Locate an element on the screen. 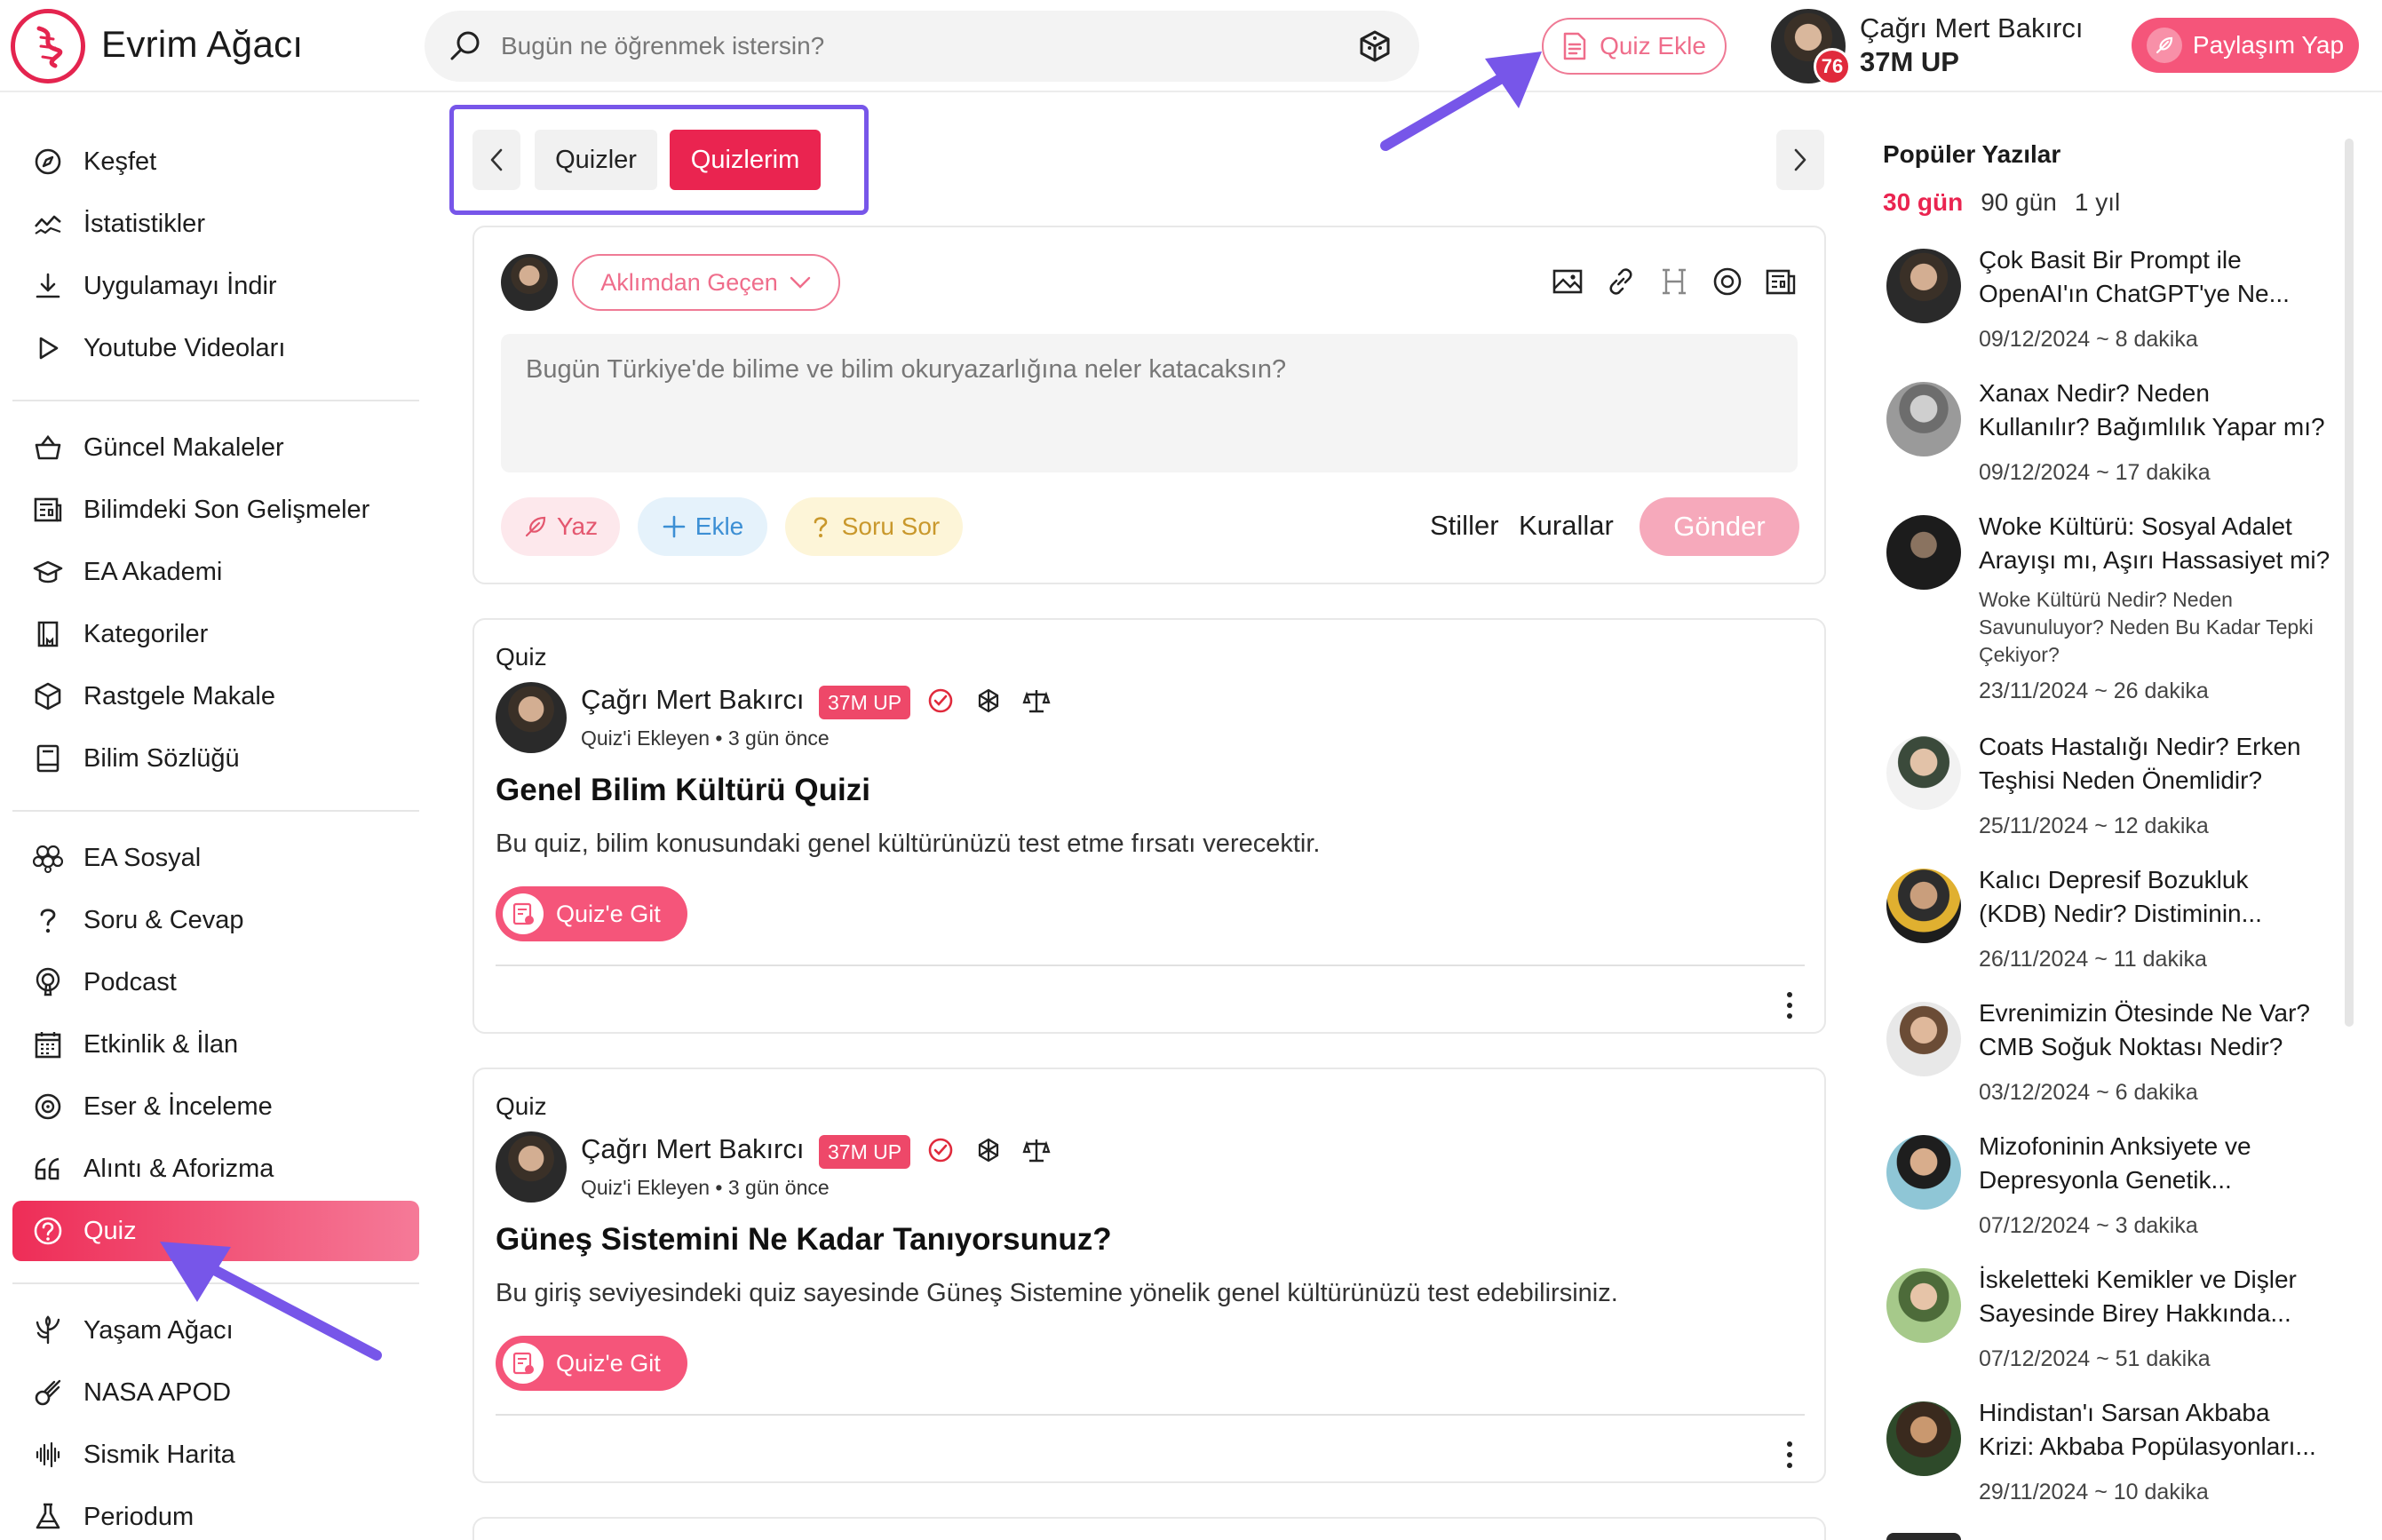 The height and width of the screenshot is (1540, 2382). sidebar-item-kesfet: Keşfet is located at coordinates (215, 162).